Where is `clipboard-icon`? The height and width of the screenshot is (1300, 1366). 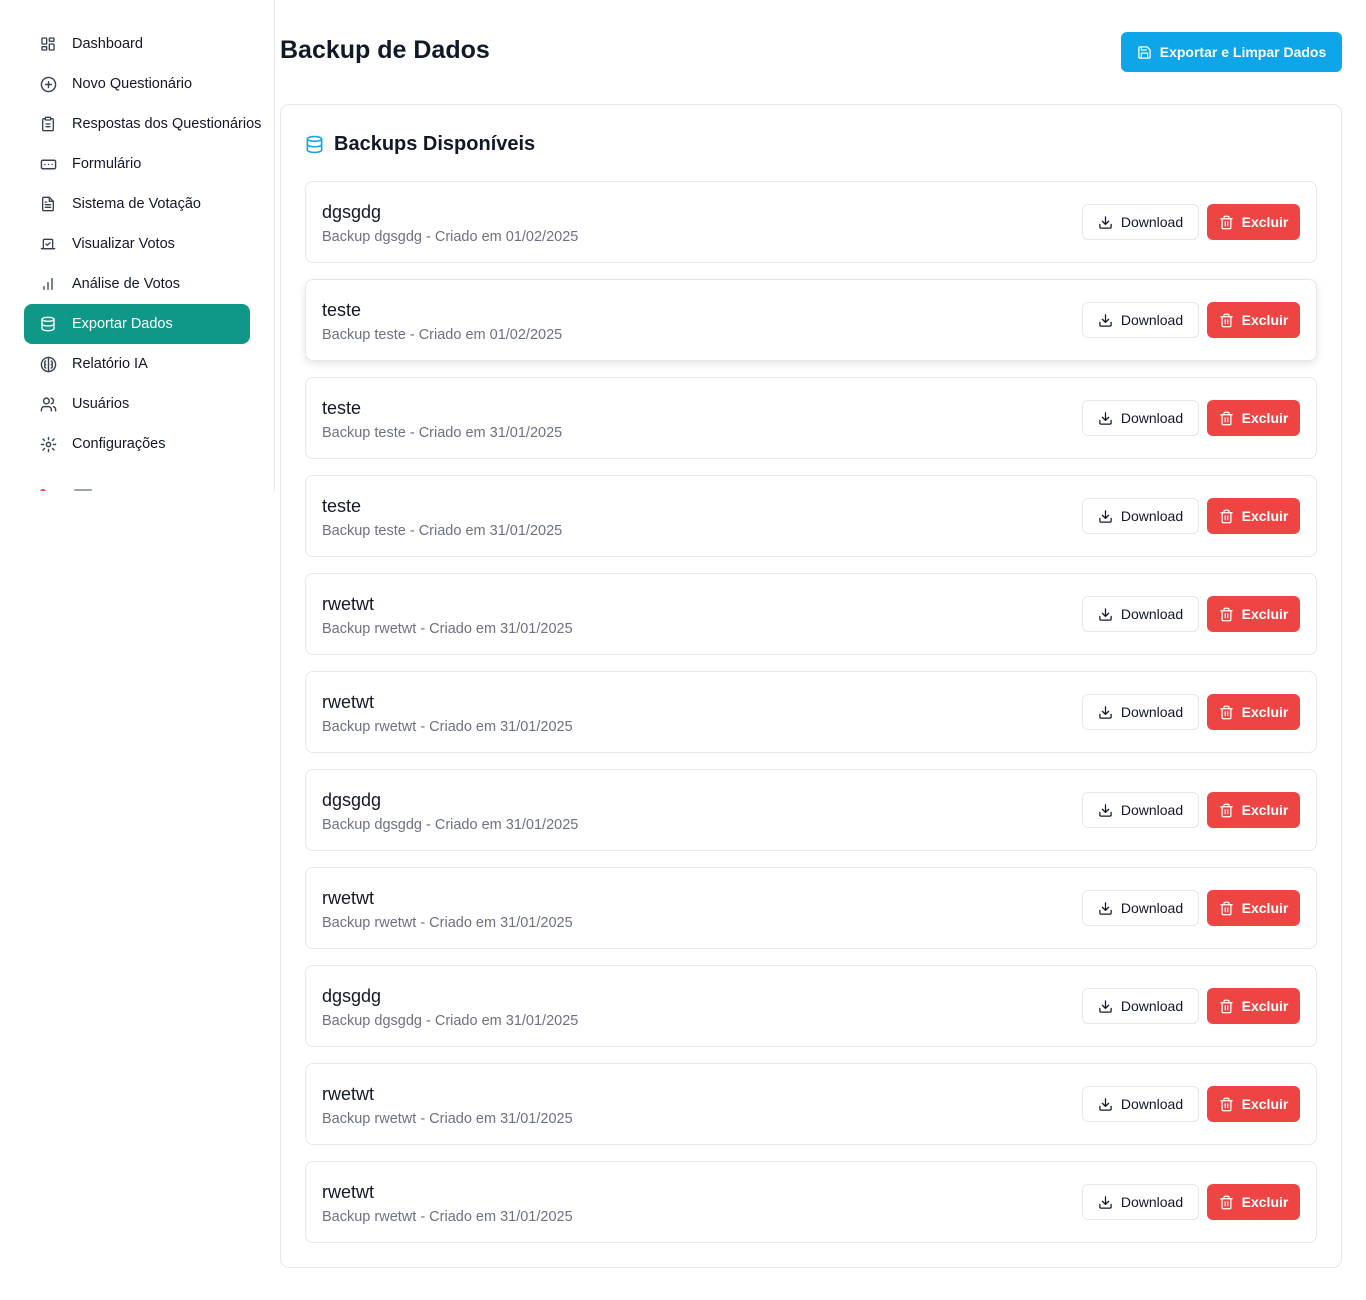
clipboard-icon is located at coordinates (48, 124).